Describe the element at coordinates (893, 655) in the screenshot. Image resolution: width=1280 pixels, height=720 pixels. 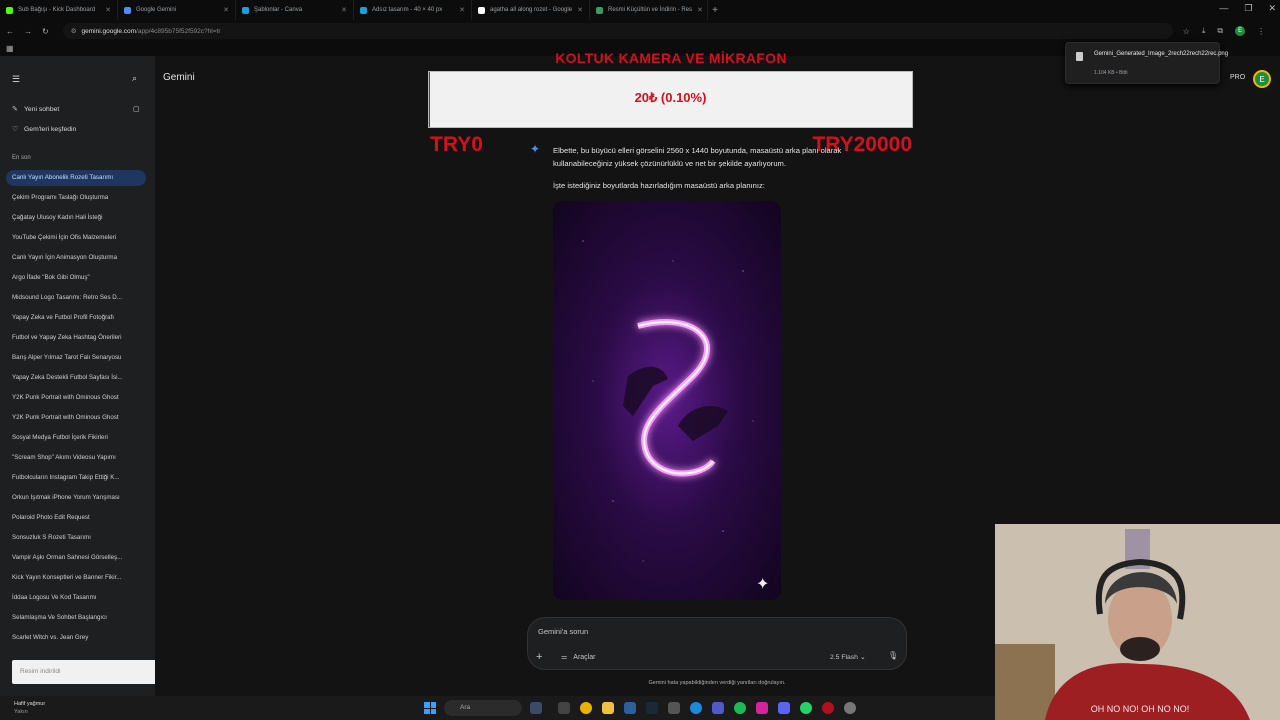
I see `microphone-button: 🎙` at that location.